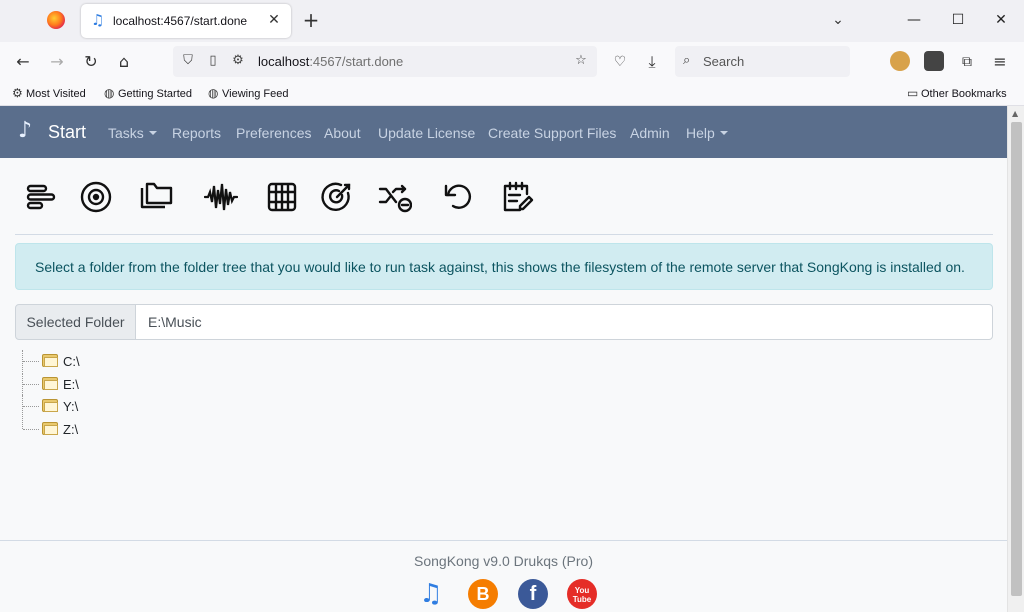 Image resolution: width=1024 pixels, height=612 pixels. What do you see at coordinates (67, 132) in the screenshot?
I see `brand-link: Start` at bounding box center [67, 132].